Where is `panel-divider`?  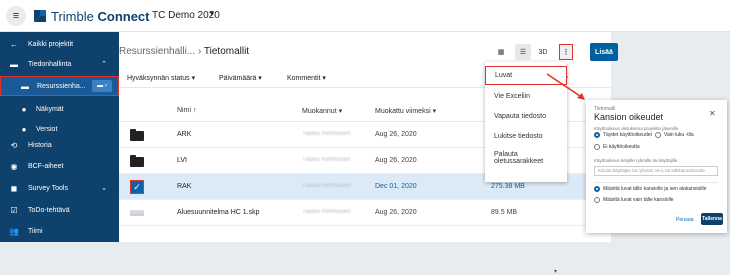 panel-divider is located at coordinates (656, 182).